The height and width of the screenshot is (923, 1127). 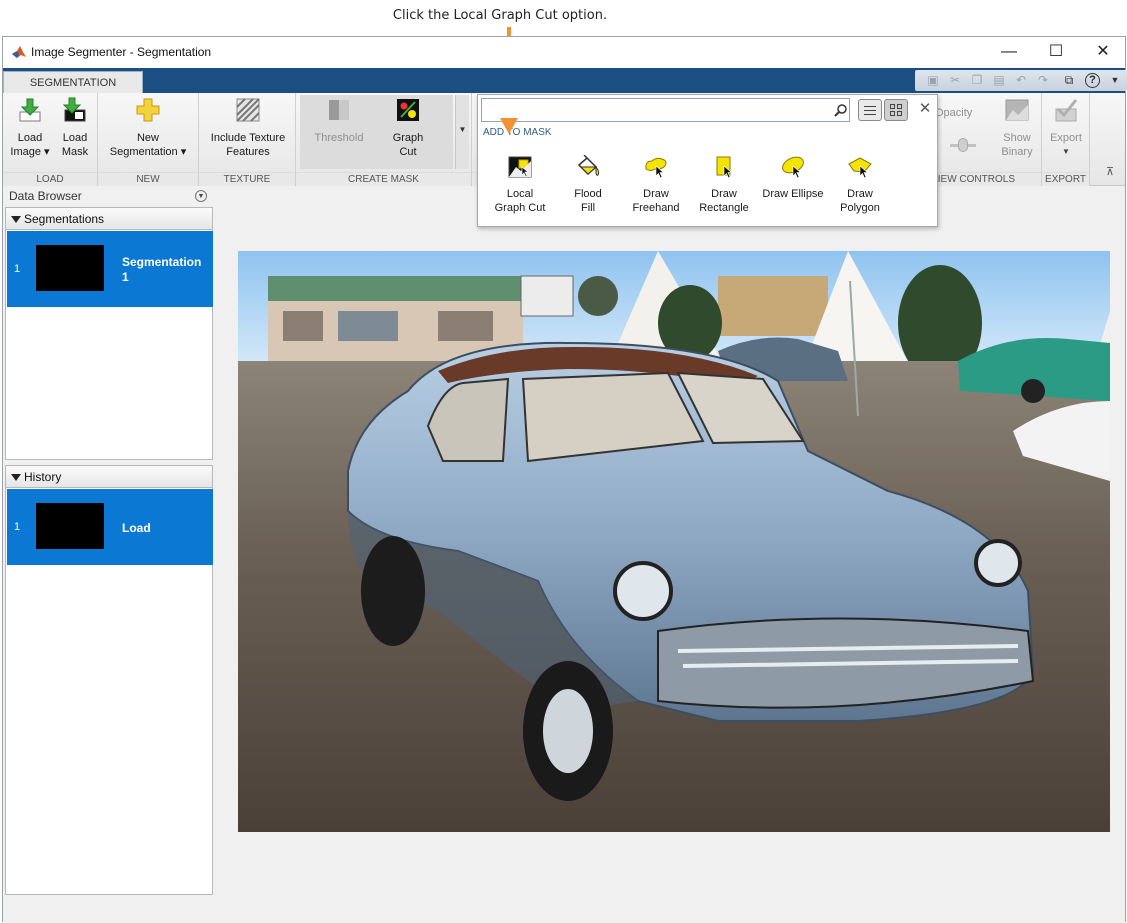 What do you see at coordinates (870, 110) in the screenshot?
I see `list-view-icon` at bounding box center [870, 110].